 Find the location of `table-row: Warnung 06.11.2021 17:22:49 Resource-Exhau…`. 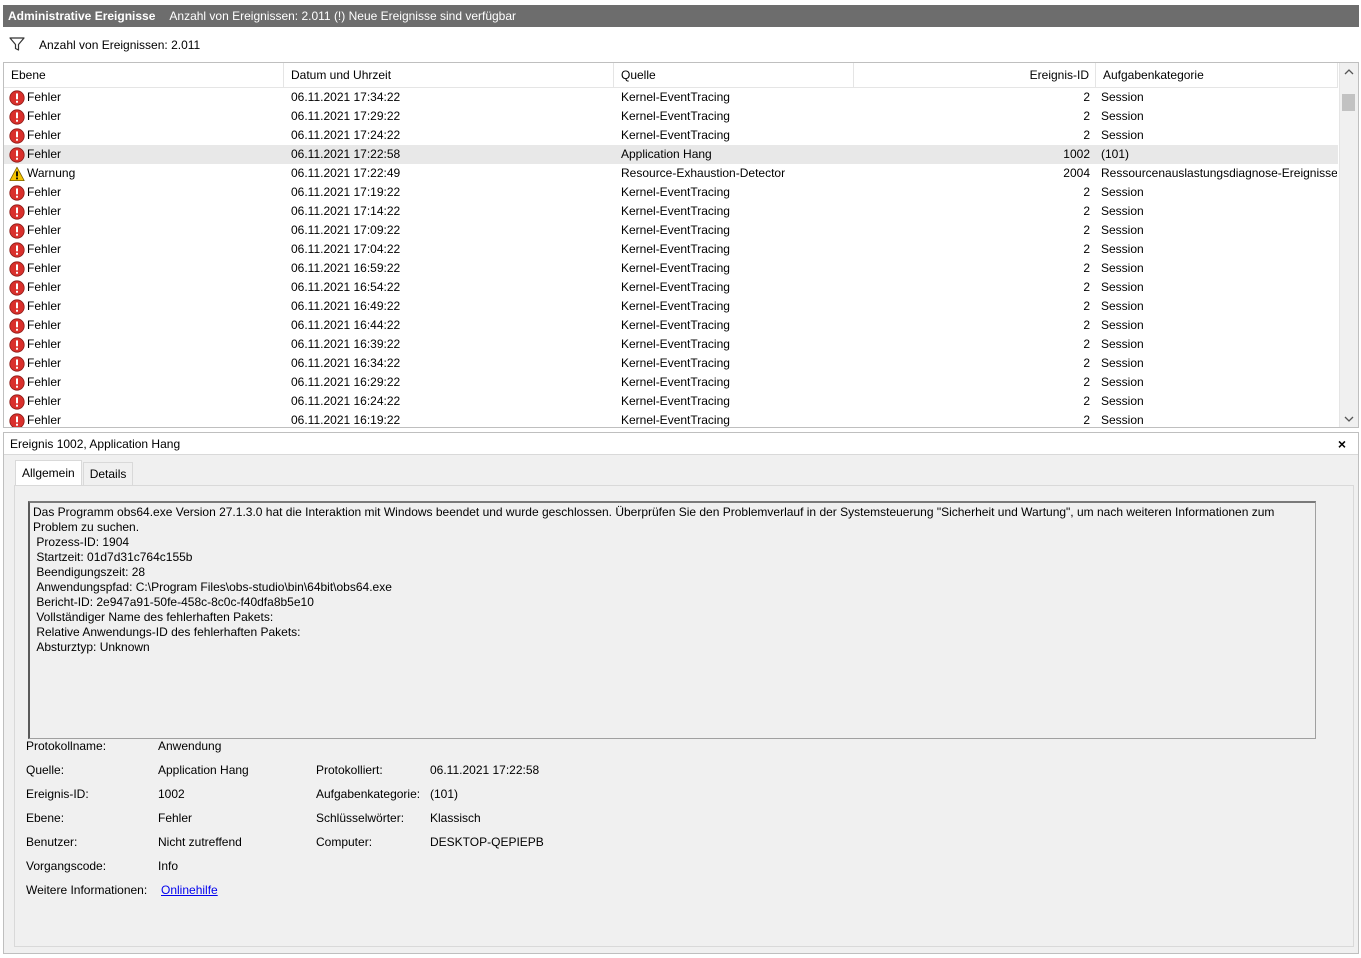

table-row: Warnung 06.11.2021 17:22:49 Resource-Exhau… is located at coordinates (671, 173).